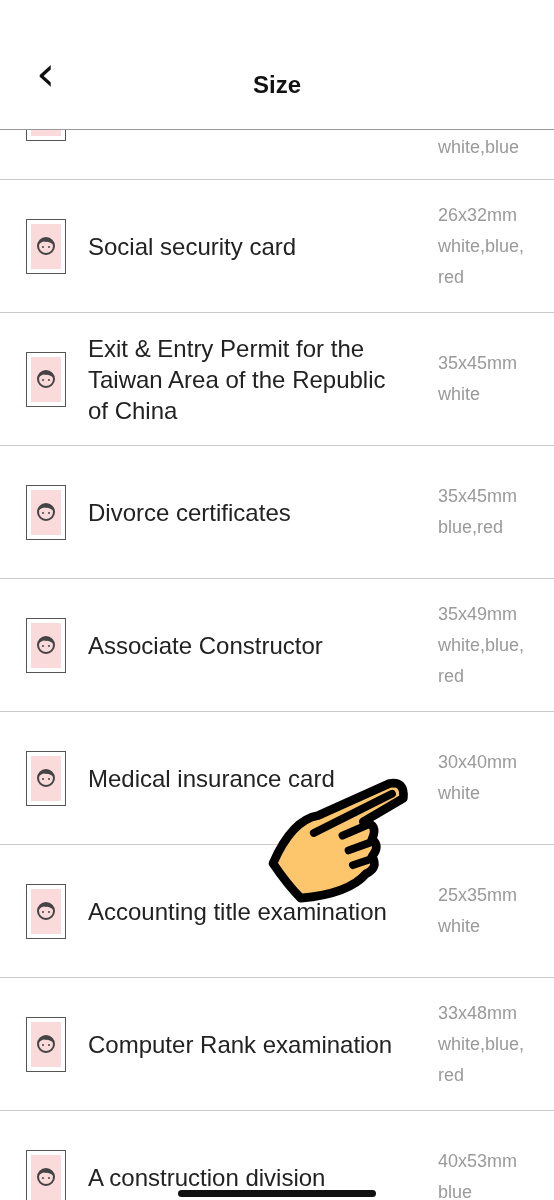 The height and width of the screenshot is (1200, 554). Describe the element at coordinates (248, 645) in the screenshot. I see `size-name: Associate Constructor` at that location.